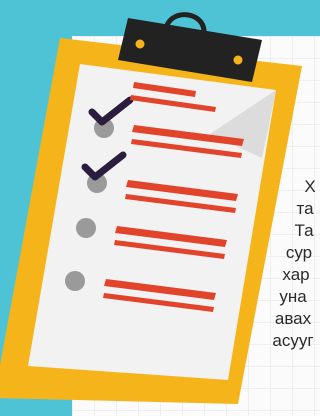  I want to click on clip-dot-left, so click(140, 44).